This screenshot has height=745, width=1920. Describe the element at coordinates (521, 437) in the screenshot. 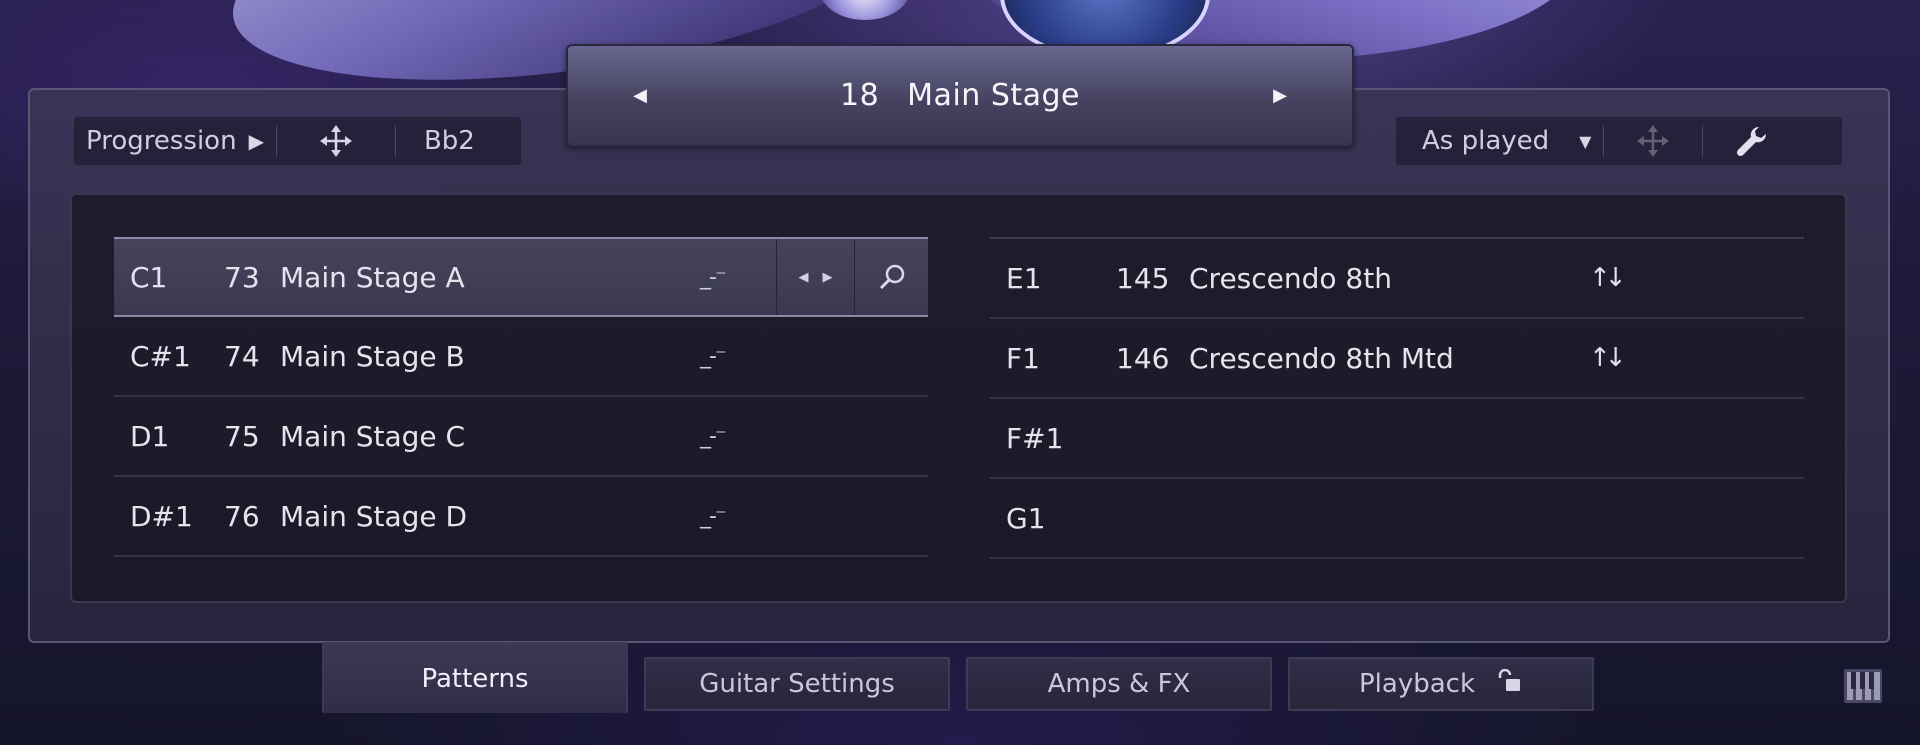

I see `pattern-row: D1 75 Main Stage C _‐⁻` at that location.